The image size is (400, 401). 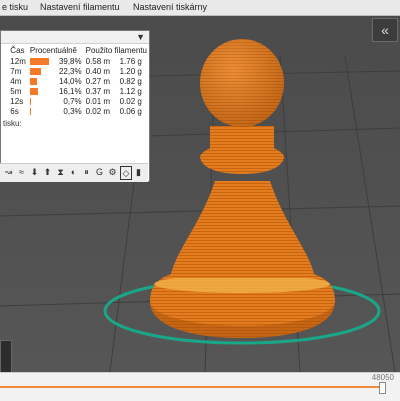 What do you see at coordinates (70, 91) in the screenshot?
I see `legend-percent: 16,1%` at bounding box center [70, 91].